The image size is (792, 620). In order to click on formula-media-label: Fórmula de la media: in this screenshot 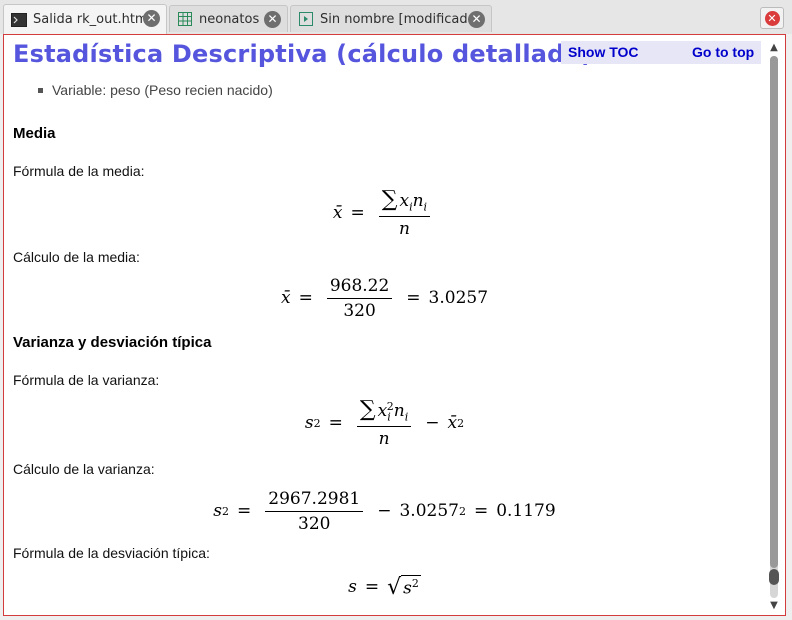, I will do `click(79, 171)`.